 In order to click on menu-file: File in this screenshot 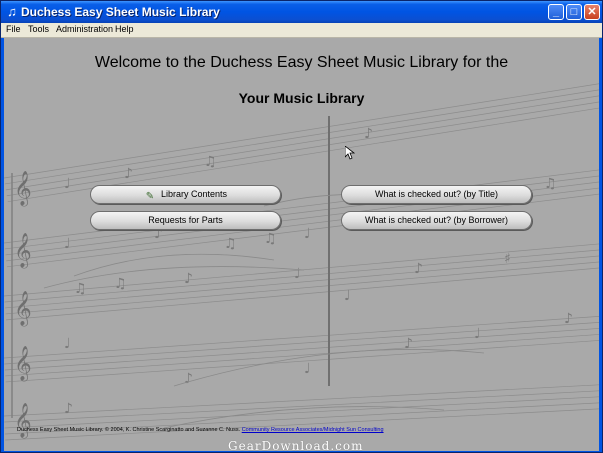, I will do `click(13, 29)`.